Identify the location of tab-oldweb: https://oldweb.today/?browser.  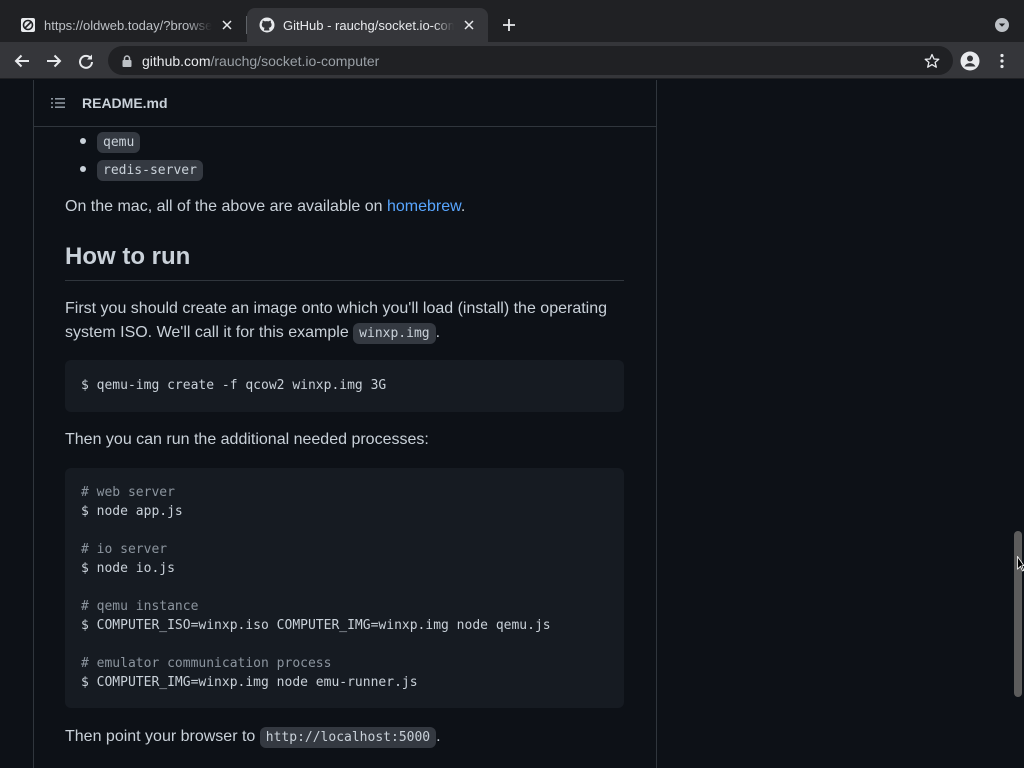
(127, 25).